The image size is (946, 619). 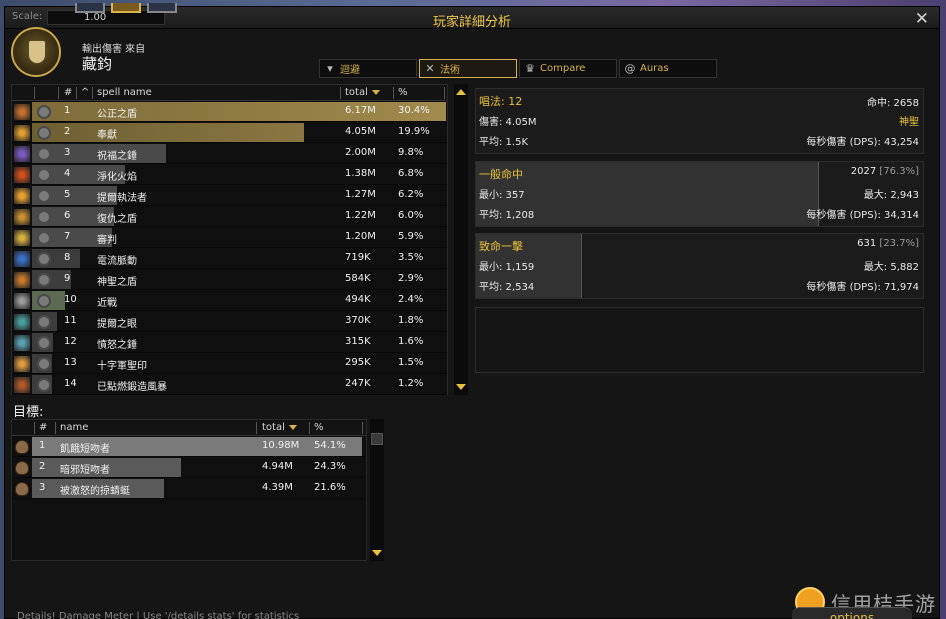 What do you see at coordinates (277, 466) in the screenshot?
I see `target-total: 4.94M` at bounding box center [277, 466].